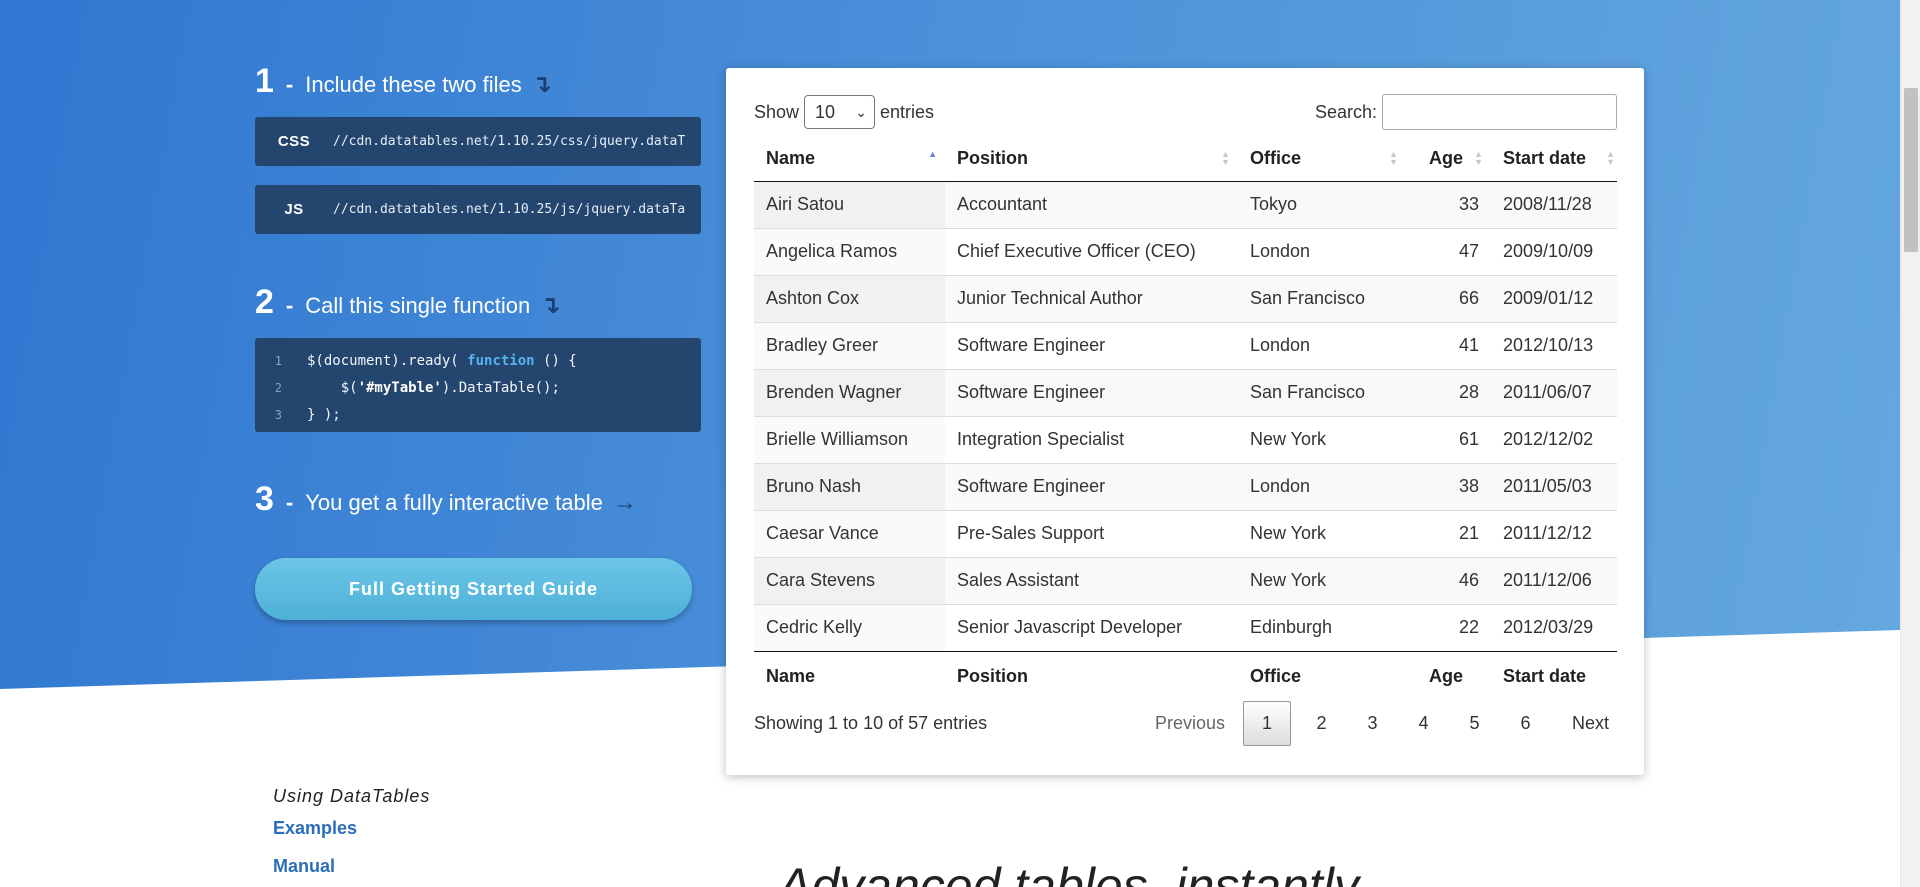 This screenshot has height=887, width=1920. Describe the element at coordinates (849, 533) in the screenshot. I see `cell-name: Caesar Vance` at that location.